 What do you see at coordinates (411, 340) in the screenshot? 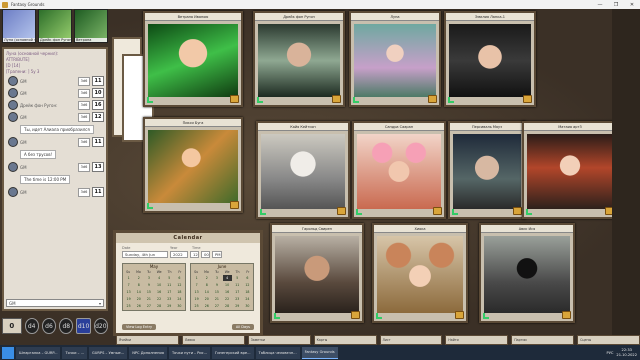
I see `hotkey-slot: Лист` at bounding box center [411, 340].